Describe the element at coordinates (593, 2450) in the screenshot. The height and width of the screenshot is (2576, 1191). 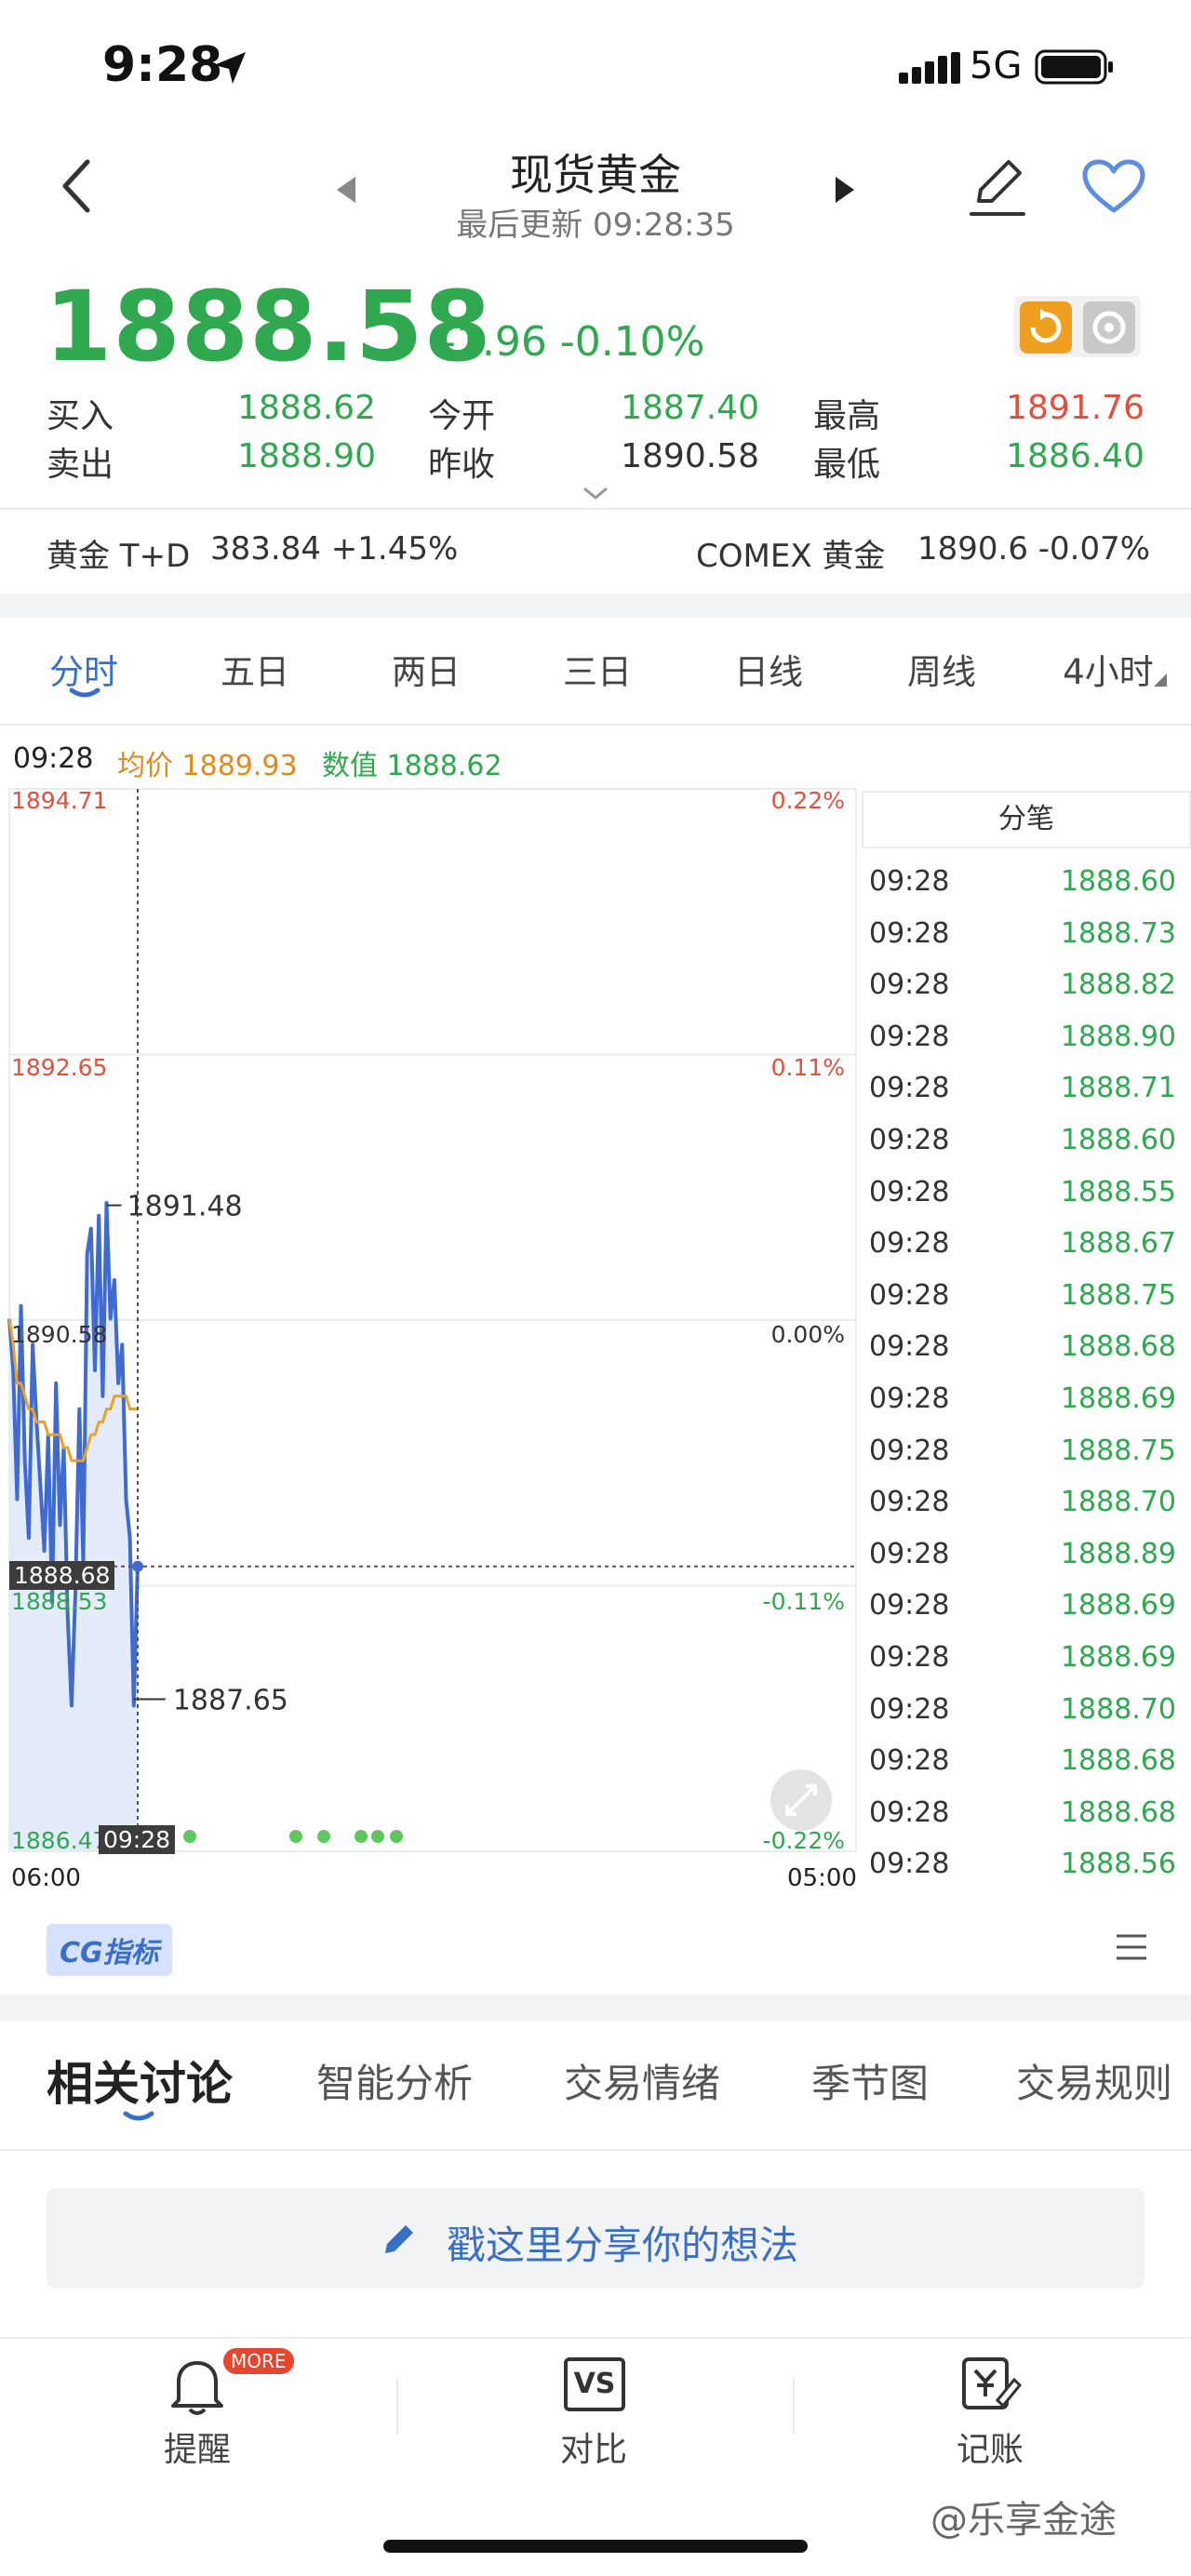
I see `nav-label: 对比` at that location.